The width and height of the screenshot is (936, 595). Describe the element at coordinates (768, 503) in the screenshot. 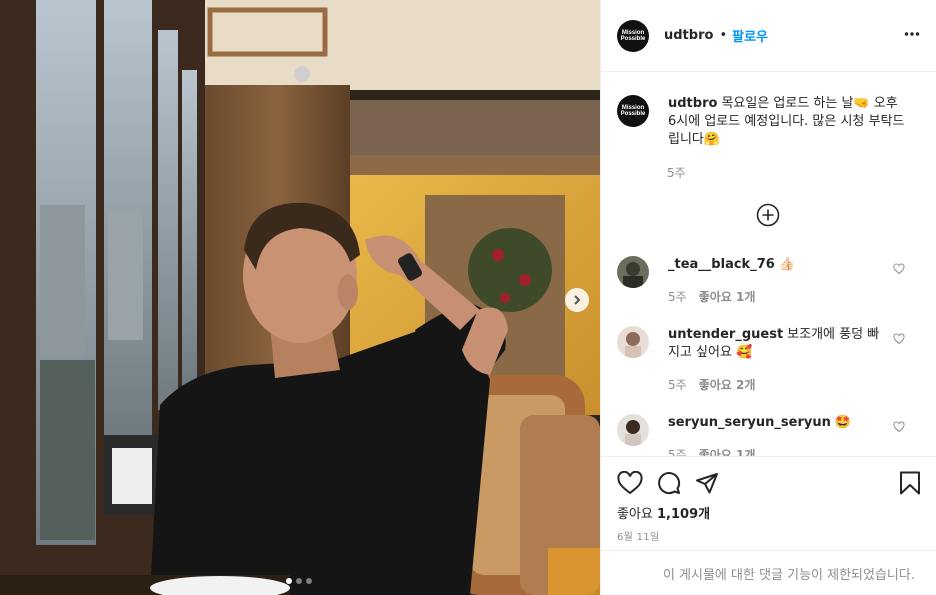

I see `post-actions: 좋아요 1,109개 6월 11일` at that location.